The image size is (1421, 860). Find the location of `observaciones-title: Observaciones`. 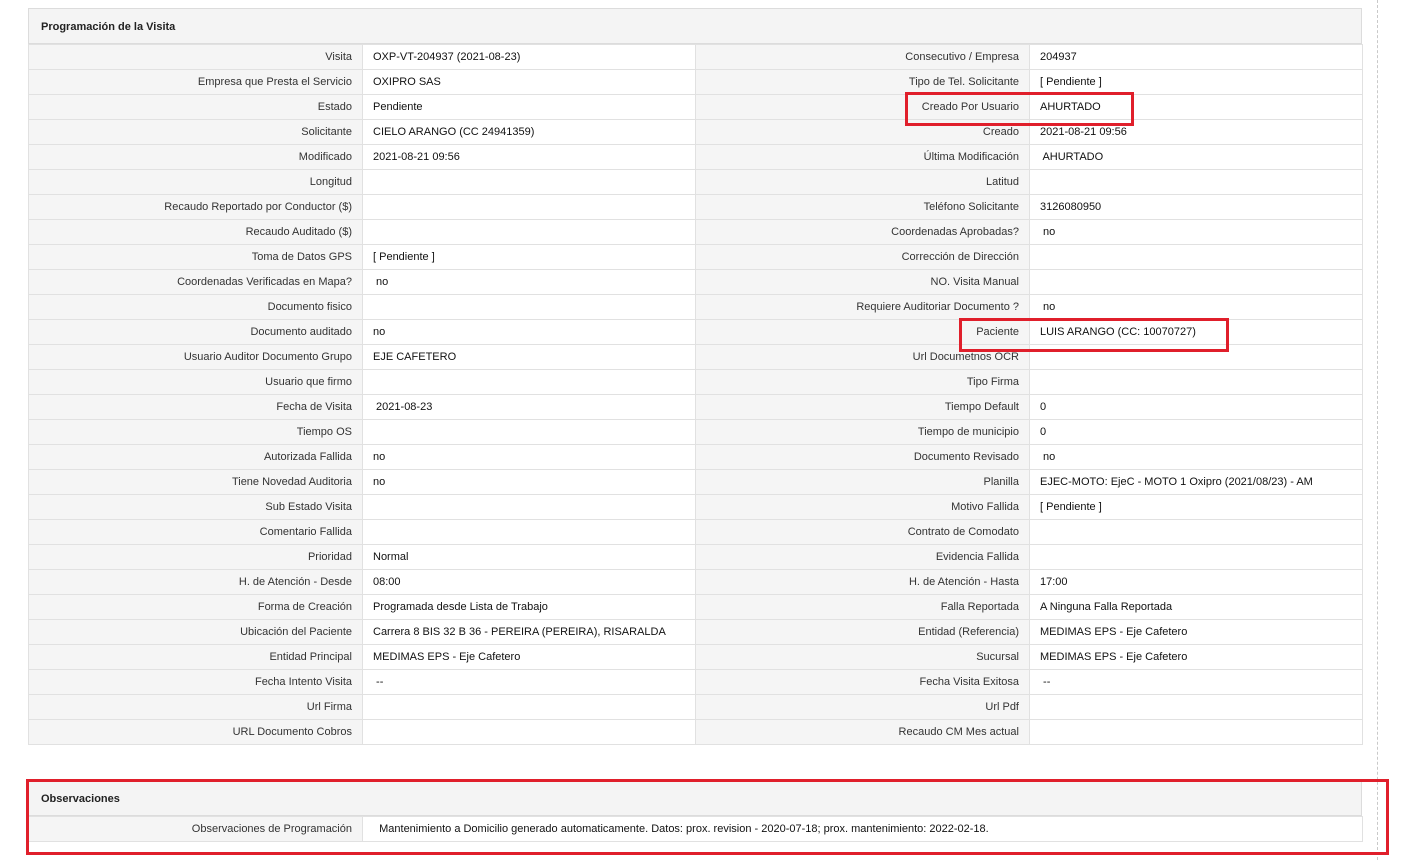

observaciones-title: Observaciones is located at coordinates (695, 798).